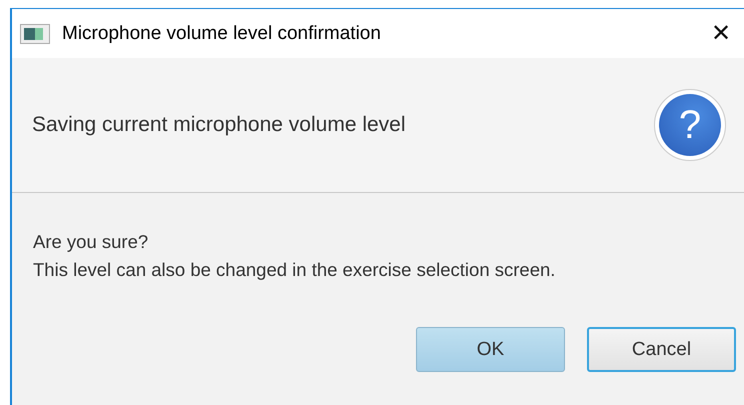  Describe the element at coordinates (294, 270) in the screenshot. I see `message-text: This level can also be changed in the exercise selection screen.` at that location.